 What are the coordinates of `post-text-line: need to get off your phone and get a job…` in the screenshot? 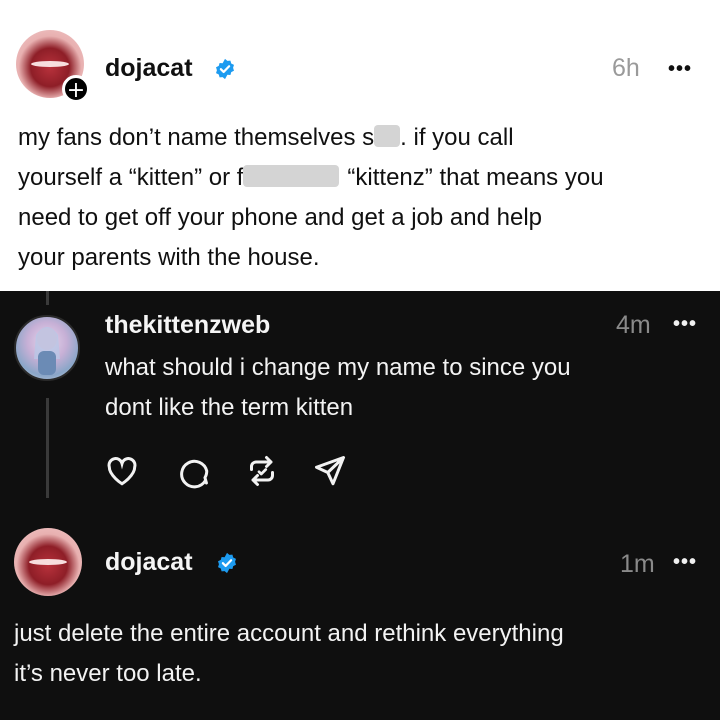 It's located at (280, 217).